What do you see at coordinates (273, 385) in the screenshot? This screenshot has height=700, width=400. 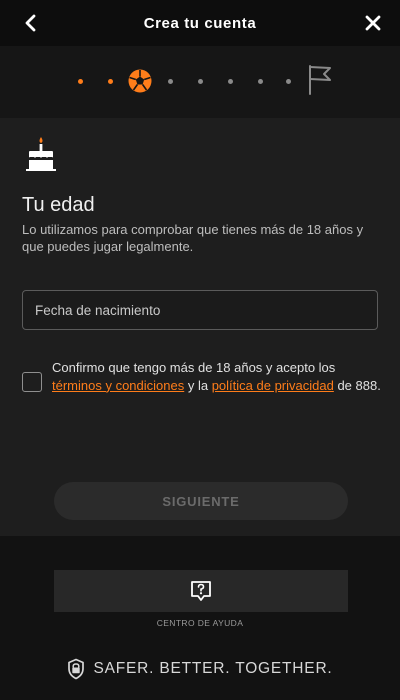 I see `privacy-link: política de privacidad` at bounding box center [273, 385].